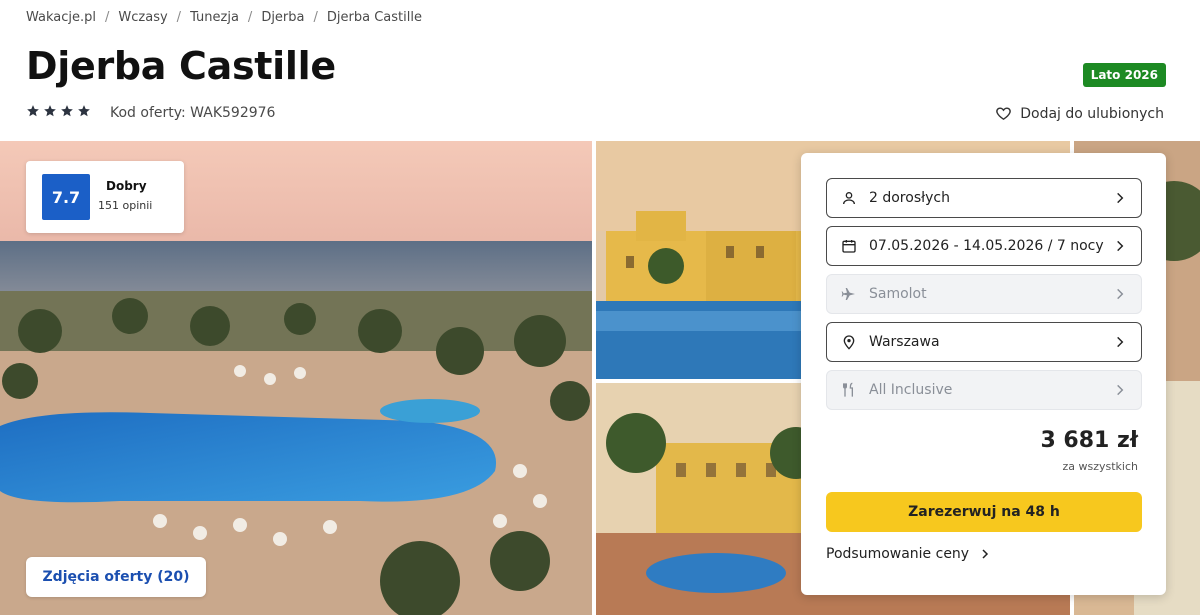  Describe the element at coordinates (193, 113) in the screenshot. I see `offer-code: Kod oferty: WAK592976` at that location.